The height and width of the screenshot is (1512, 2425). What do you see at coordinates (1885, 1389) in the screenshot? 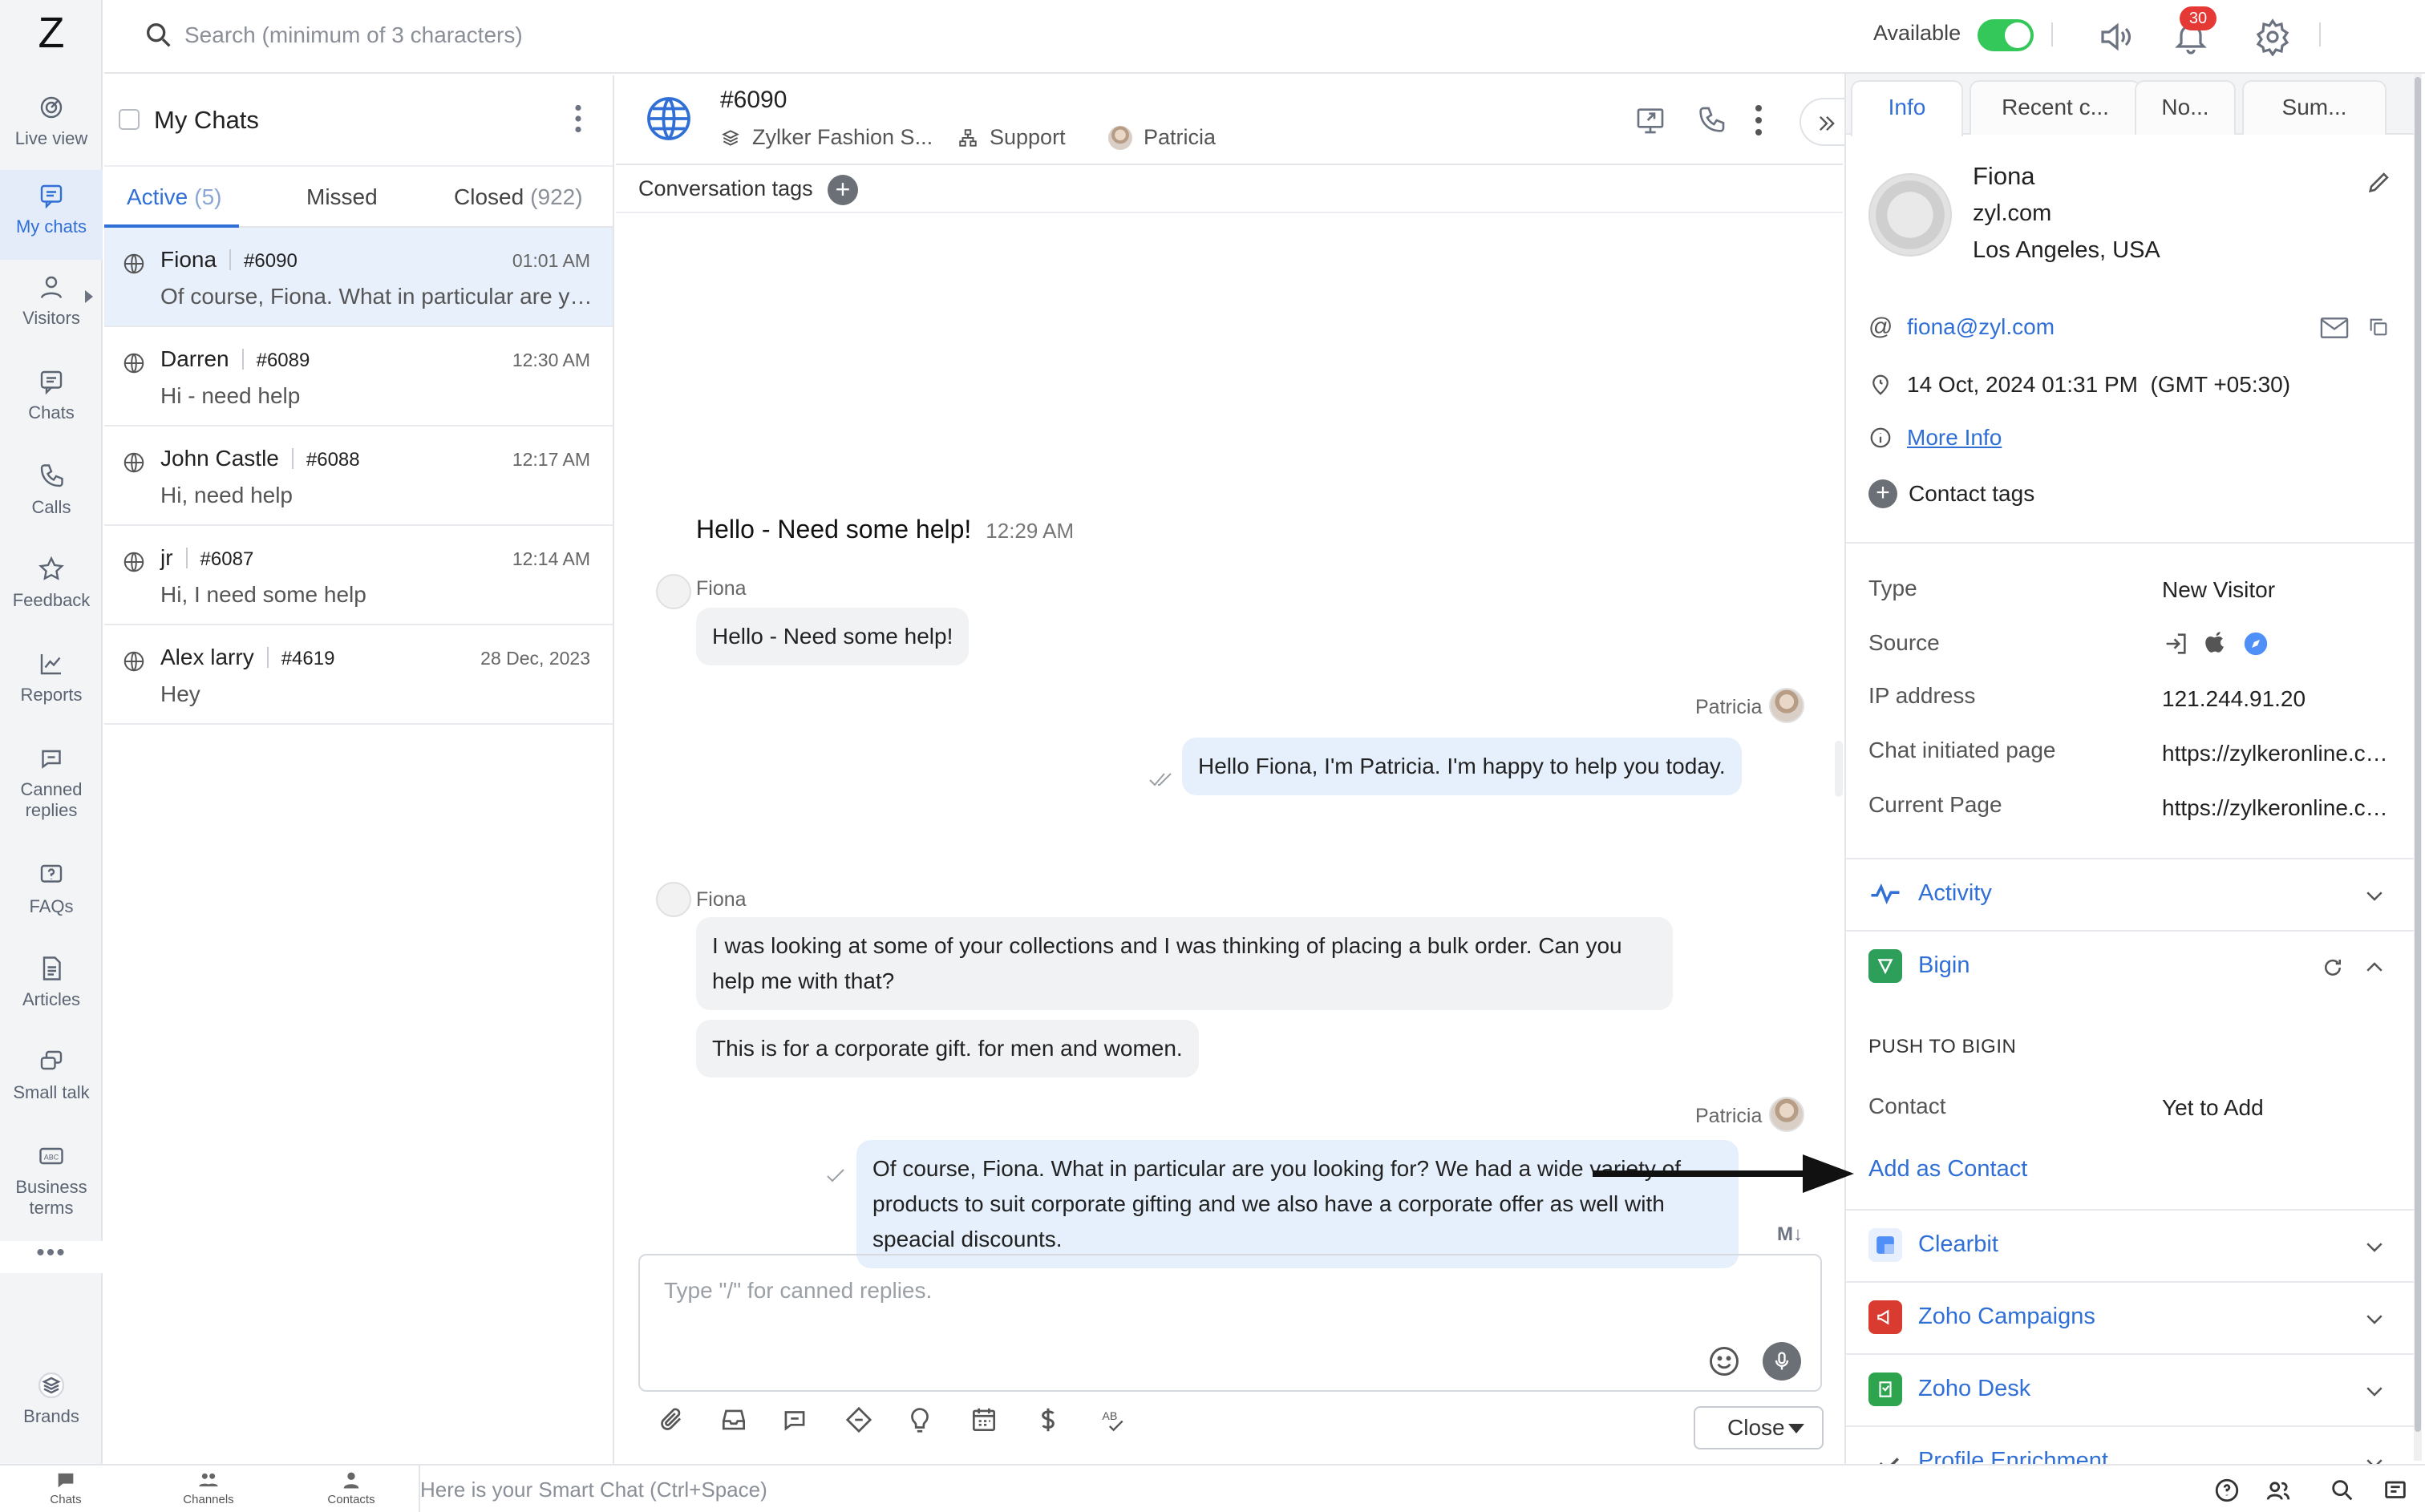
I see `zoho-desk-icon` at bounding box center [1885, 1389].